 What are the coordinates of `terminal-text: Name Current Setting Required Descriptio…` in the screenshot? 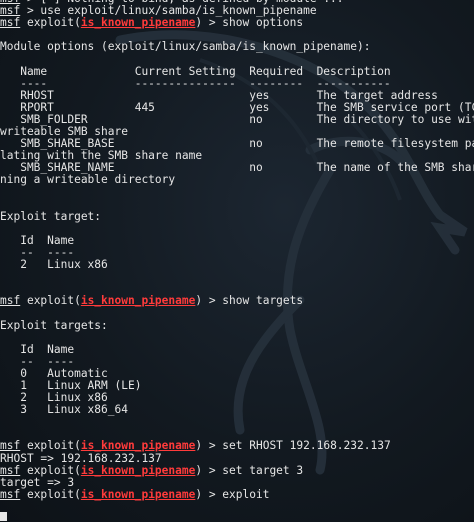 It's located at (195, 71).